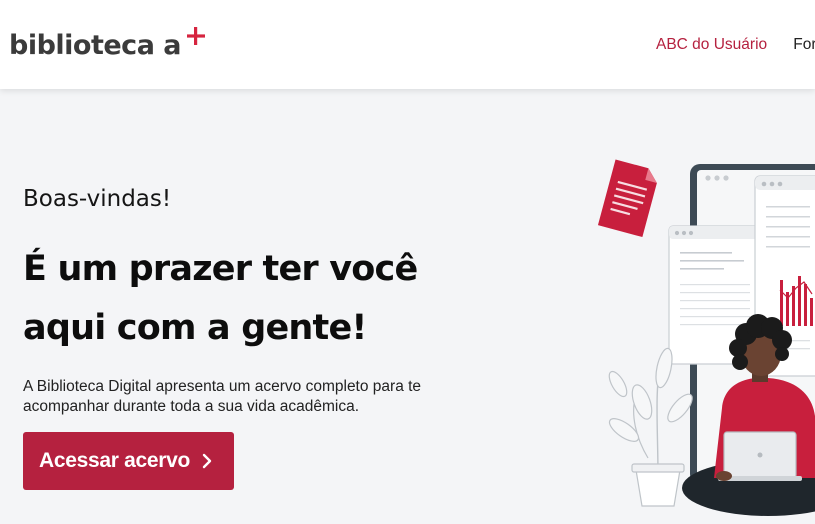  What do you see at coordinates (220, 269) in the screenshot?
I see `hero-headline-line-1: É um prazer ter você` at bounding box center [220, 269].